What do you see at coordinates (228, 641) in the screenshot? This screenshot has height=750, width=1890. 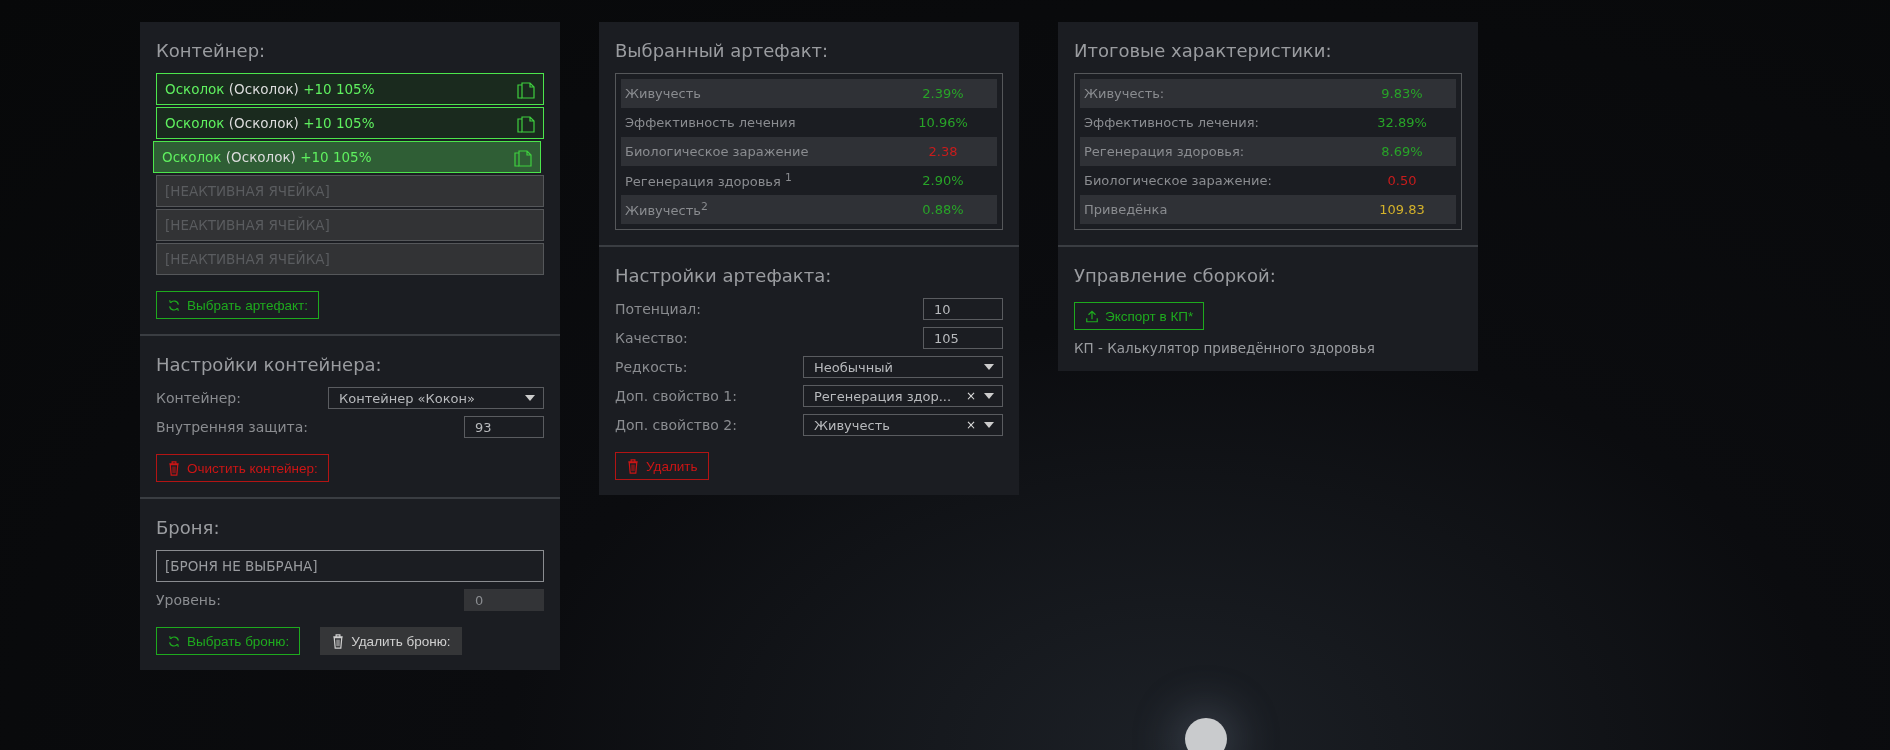 I see `armor-button: Выбрать броню:` at bounding box center [228, 641].